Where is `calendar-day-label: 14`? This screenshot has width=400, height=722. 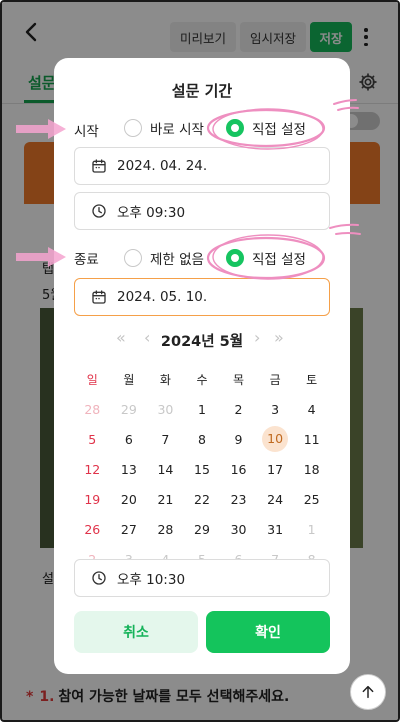 calendar-day-label: 14 is located at coordinates (165, 469).